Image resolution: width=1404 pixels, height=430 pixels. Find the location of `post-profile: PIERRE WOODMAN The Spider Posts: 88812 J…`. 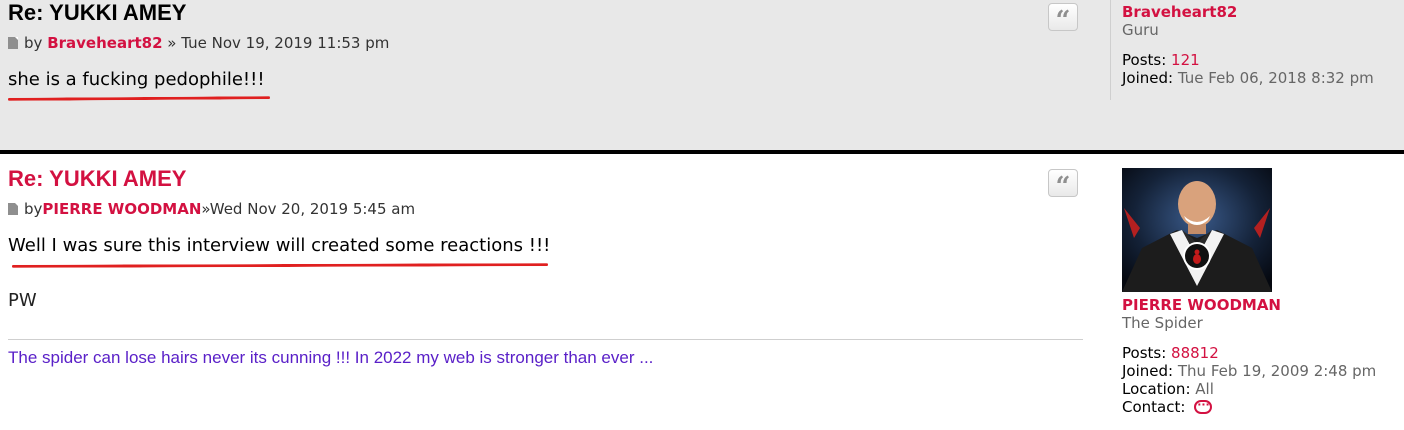

post-profile: PIERRE WOODMAN The Spider Posts: 88812 J… is located at coordinates (1249, 292).